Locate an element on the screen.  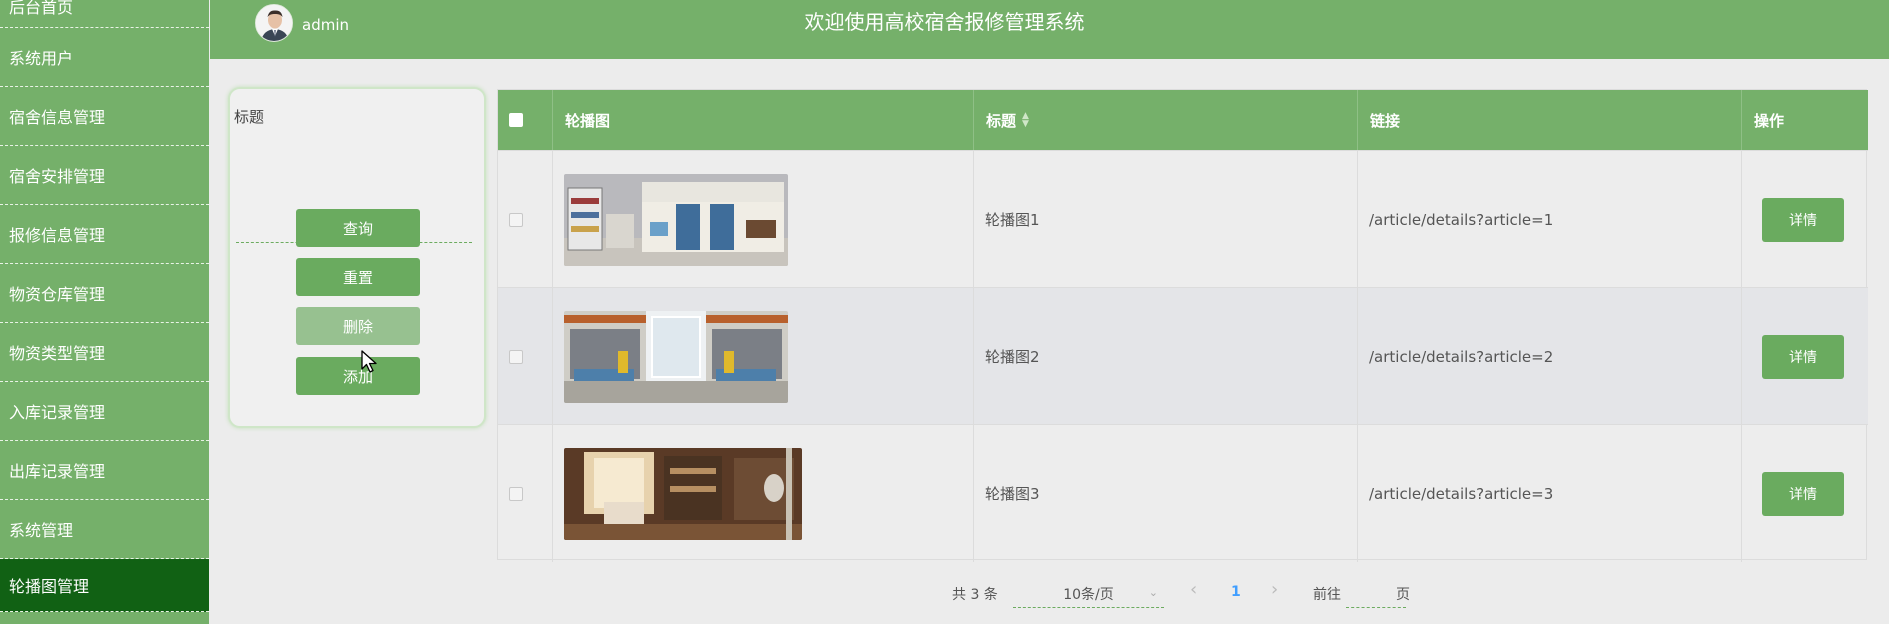
row-title: 轮播图2 is located at coordinates (1012, 357).